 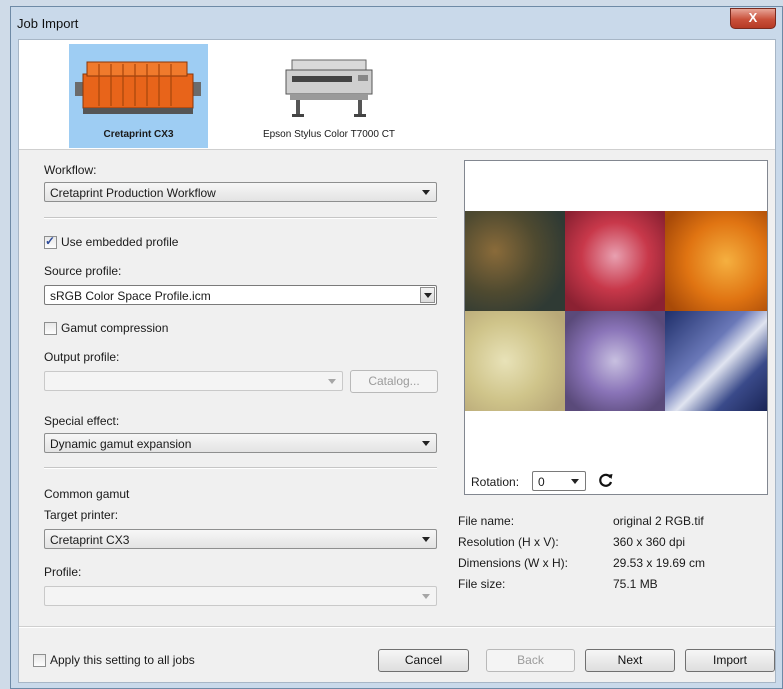 I want to click on printer-tile-epson-t7000: Epson Stylus Color T7000 CT, so click(x=329, y=96).